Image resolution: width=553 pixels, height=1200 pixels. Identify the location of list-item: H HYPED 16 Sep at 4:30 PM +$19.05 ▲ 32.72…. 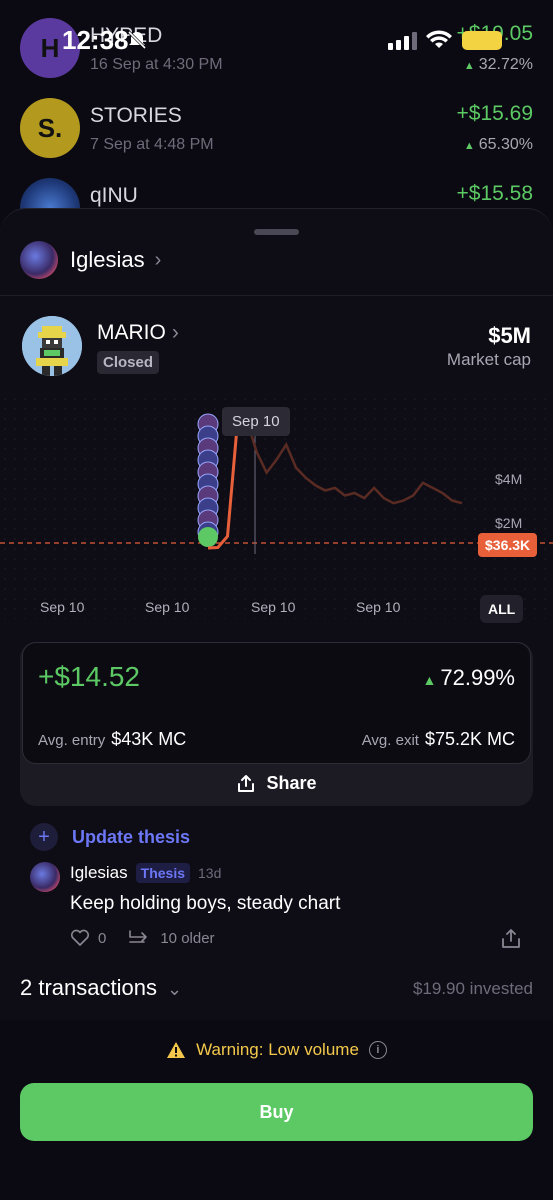
(276, 53).